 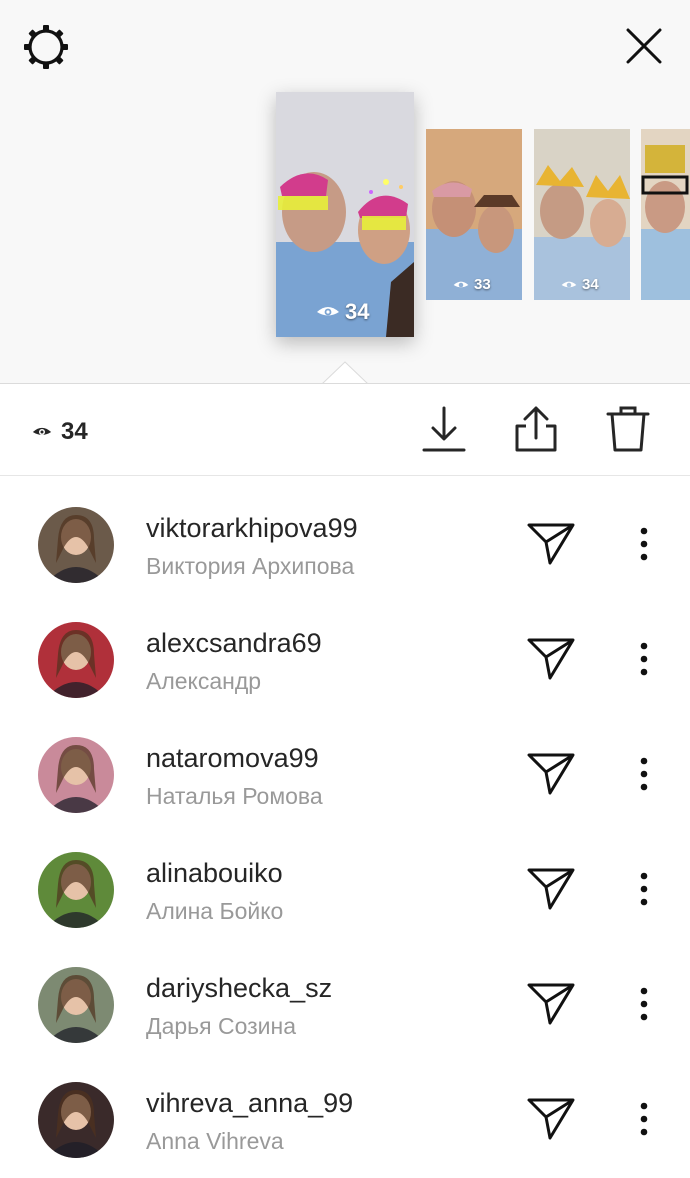 I want to click on story-view-count: 33, so click(x=472, y=284).